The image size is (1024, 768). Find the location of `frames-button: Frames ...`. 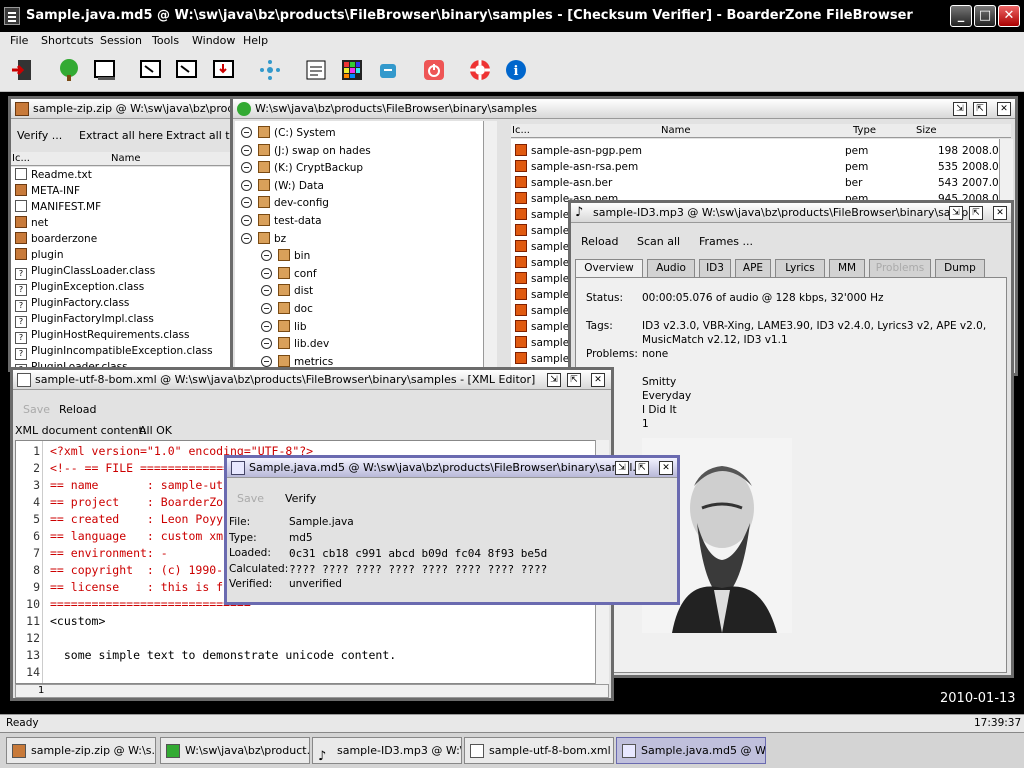

frames-button: Frames ... is located at coordinates (726, 241).